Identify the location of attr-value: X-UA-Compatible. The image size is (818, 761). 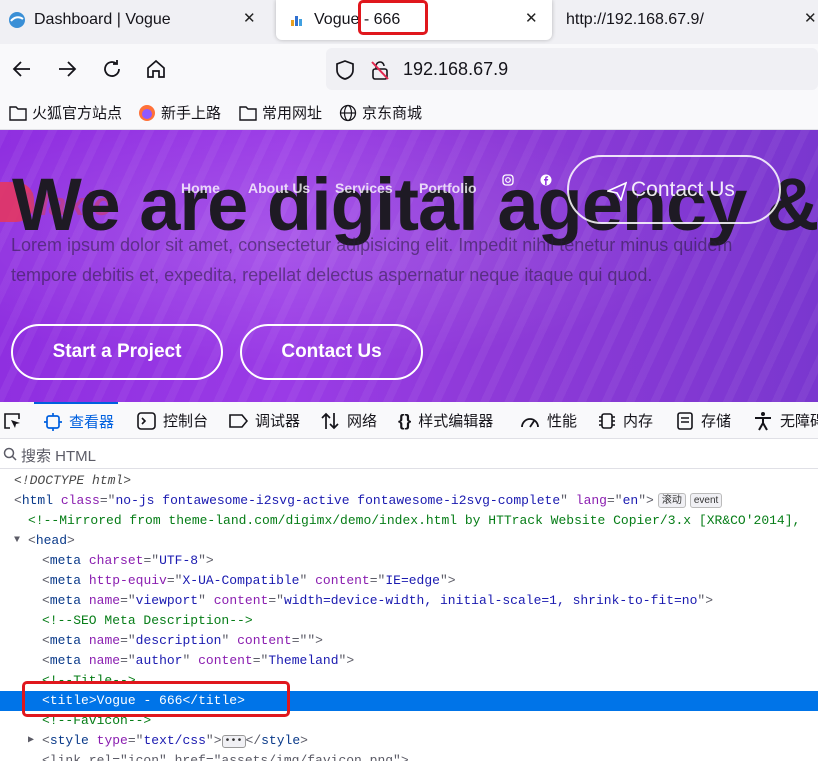
(241, 580).